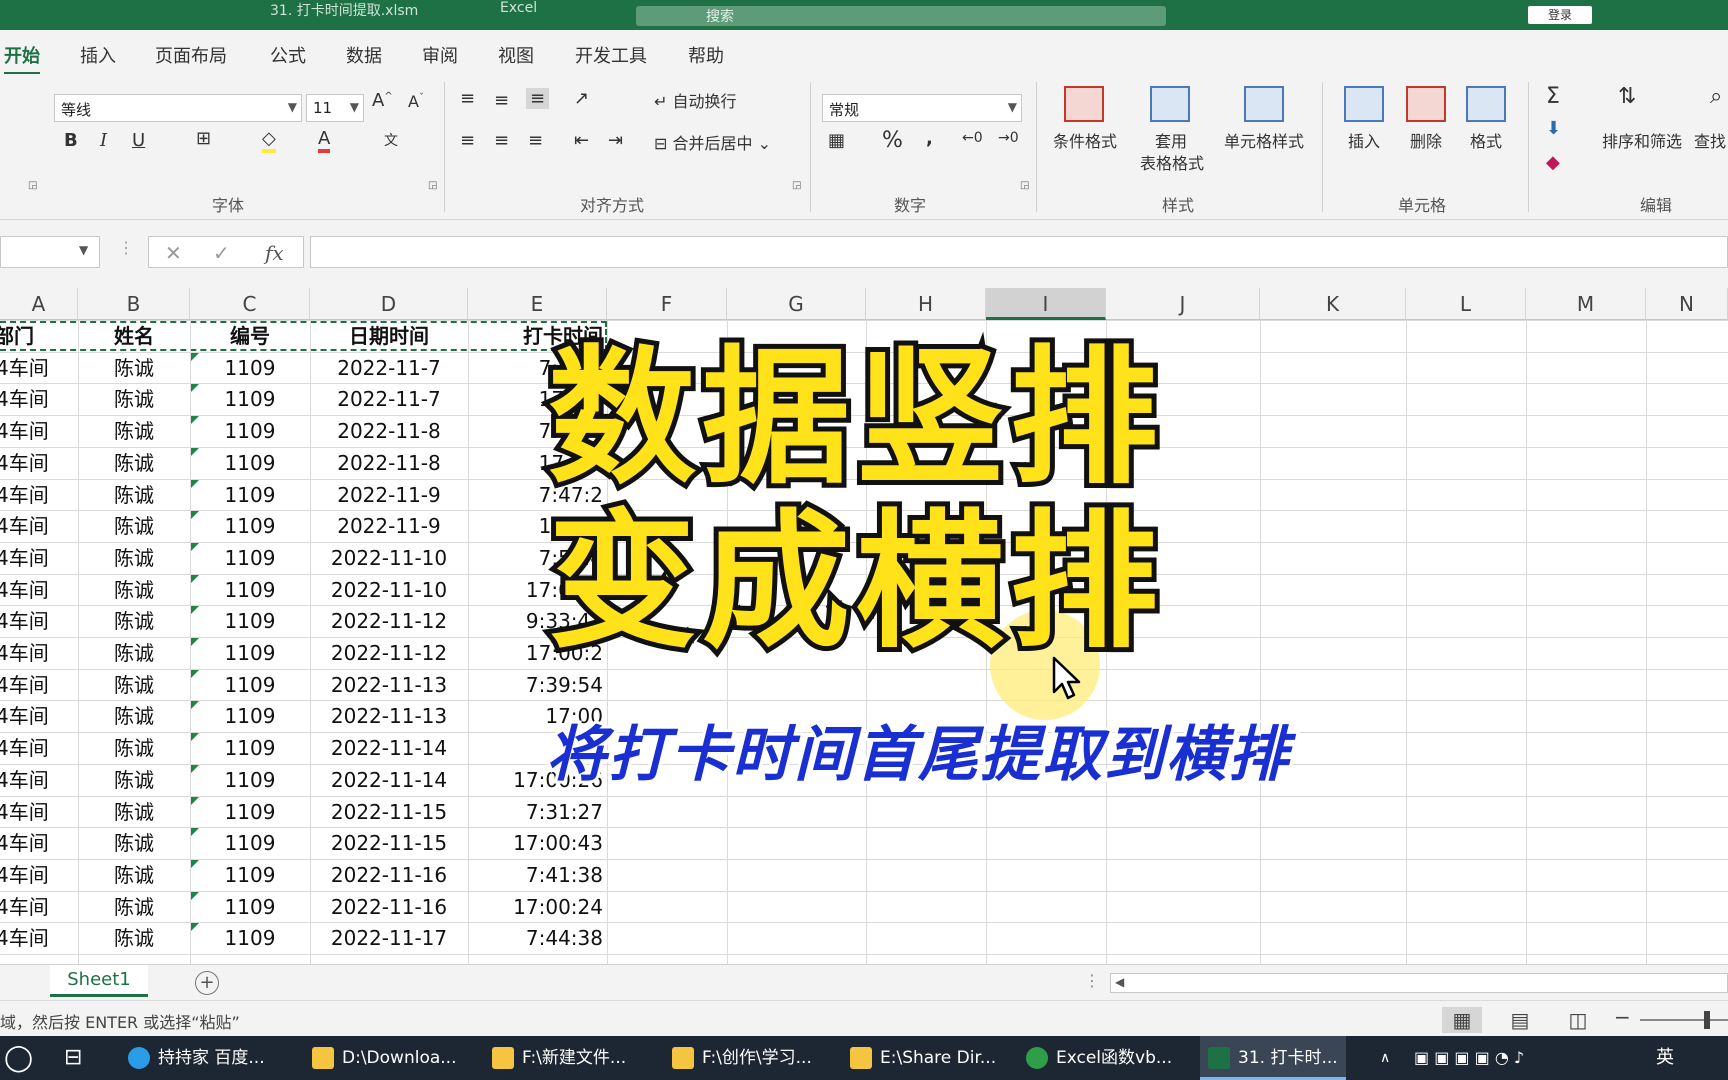  I want to click on table-cell: 2022-11-14, so click(389, 781).